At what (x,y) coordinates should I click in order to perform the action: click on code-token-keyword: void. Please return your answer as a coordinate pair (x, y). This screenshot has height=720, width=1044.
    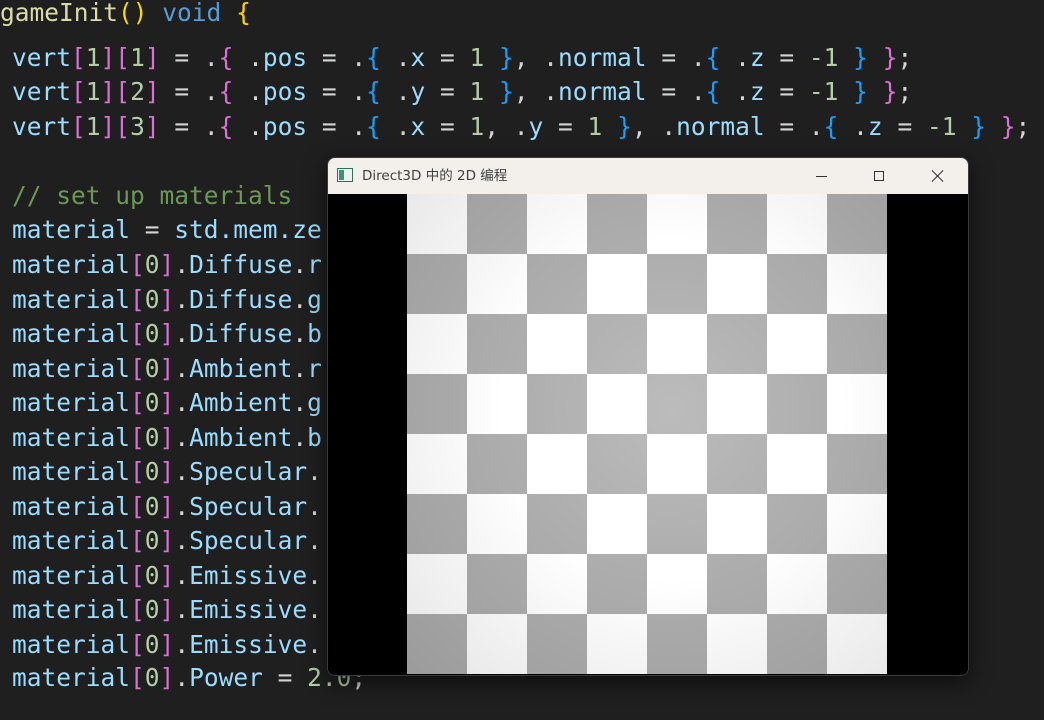
    Looking at the image, I should click on (192, 13).